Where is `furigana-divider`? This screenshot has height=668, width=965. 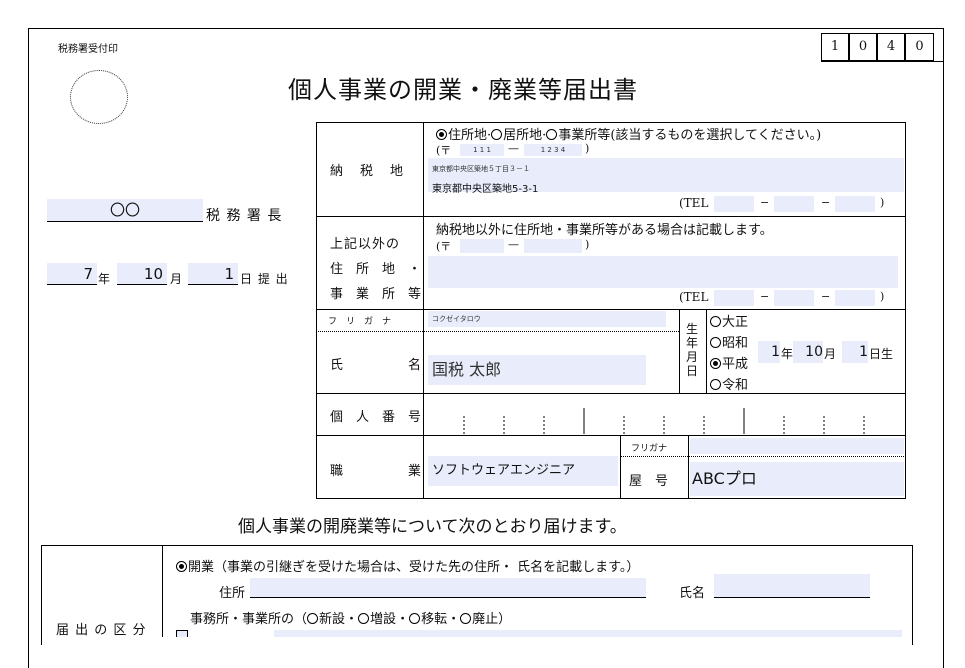
furigana-divider is located at coordinates (497, 331).